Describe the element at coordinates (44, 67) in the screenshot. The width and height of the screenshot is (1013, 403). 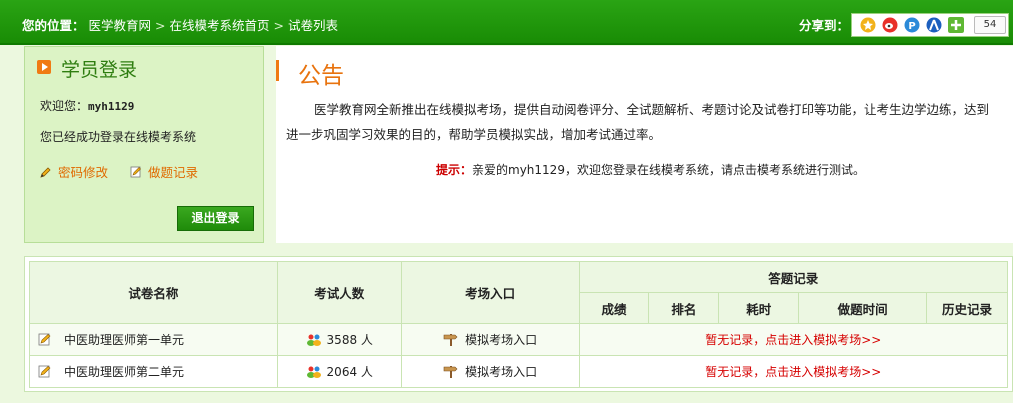
I see `play-icon` at that location.